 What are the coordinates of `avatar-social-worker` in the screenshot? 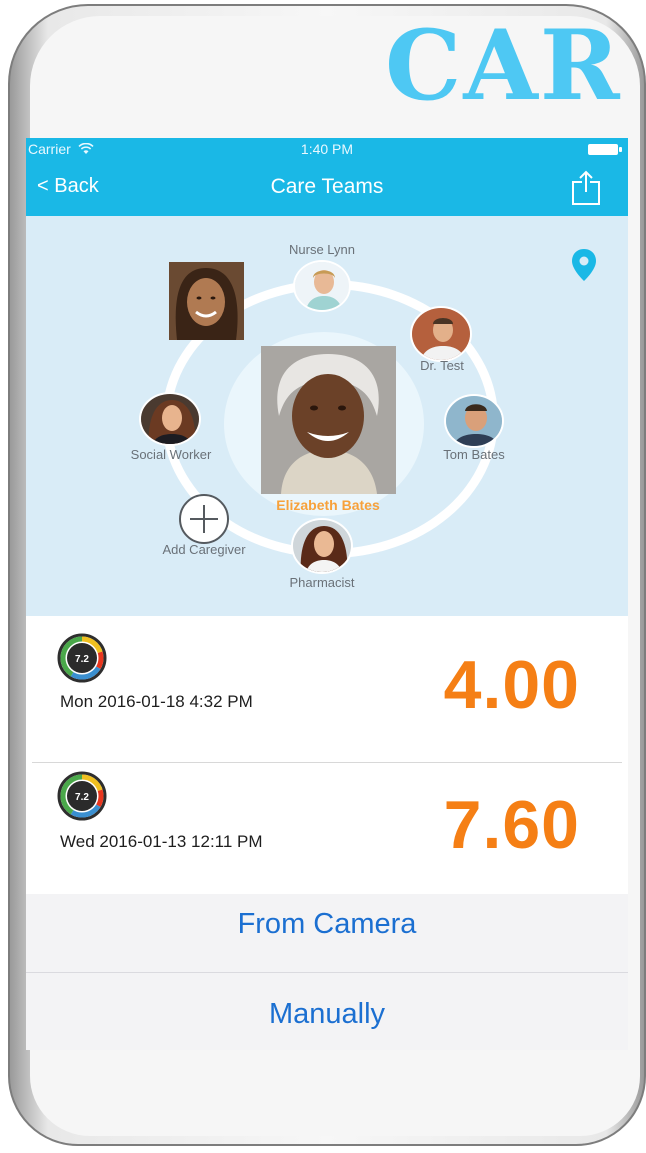 It's located at (170, 419).